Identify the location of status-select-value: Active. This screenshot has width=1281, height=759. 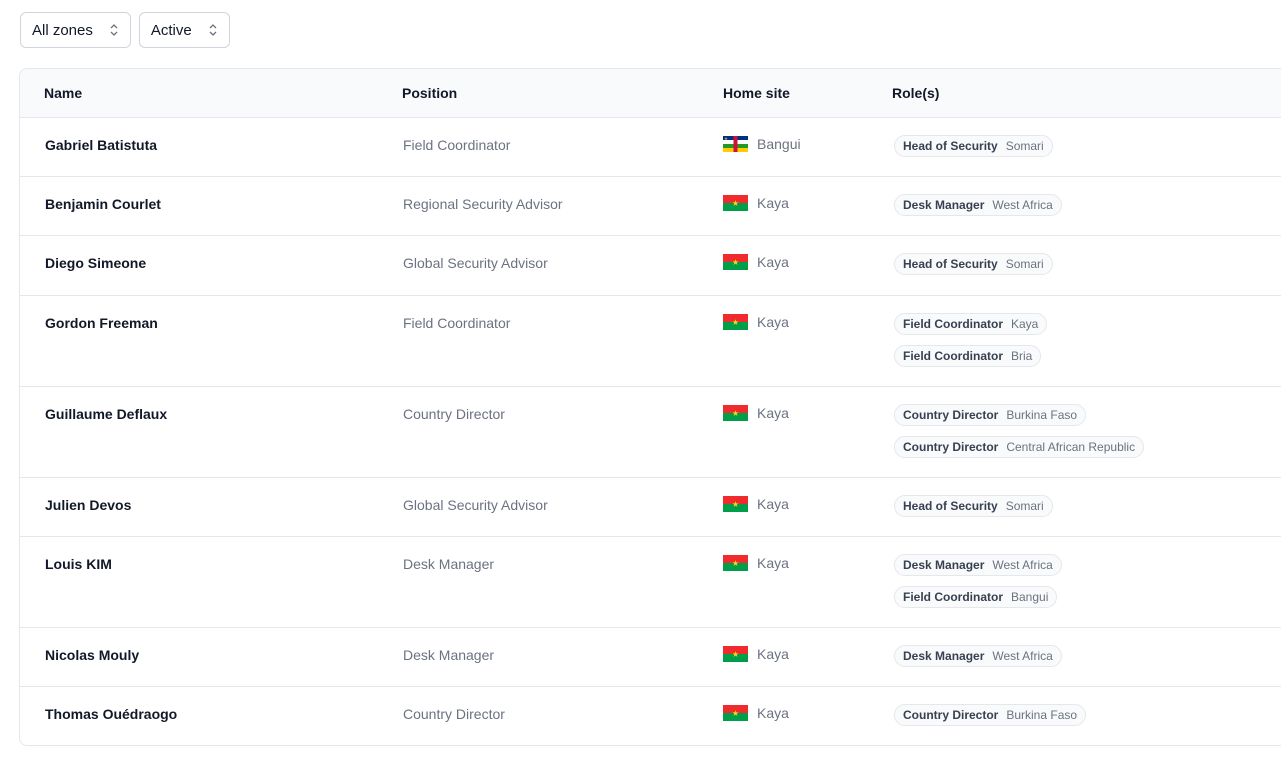
(171, 30).